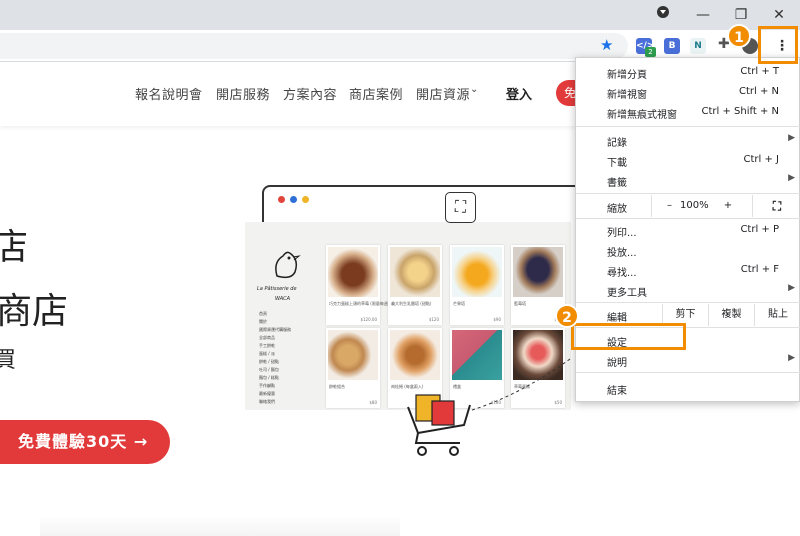  I want to click on fullscreen-icon: ⛶, so click(776, 206).